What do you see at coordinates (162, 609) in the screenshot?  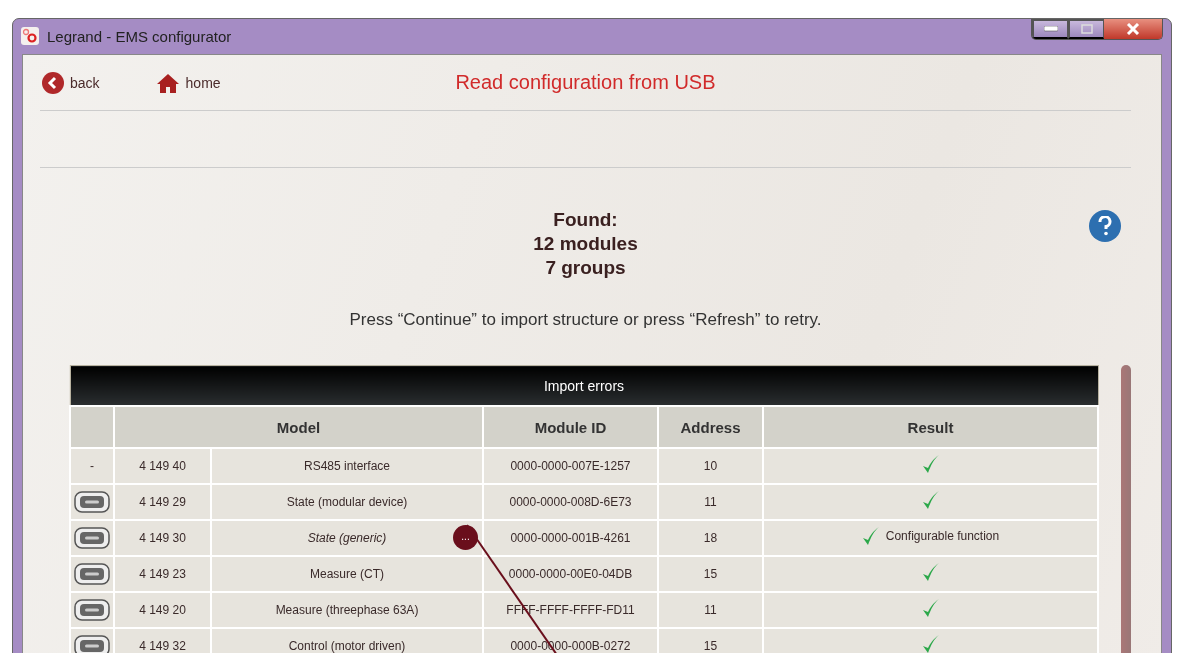 I see `table-cell: 4 149 20` at bounding box center [162, 609].